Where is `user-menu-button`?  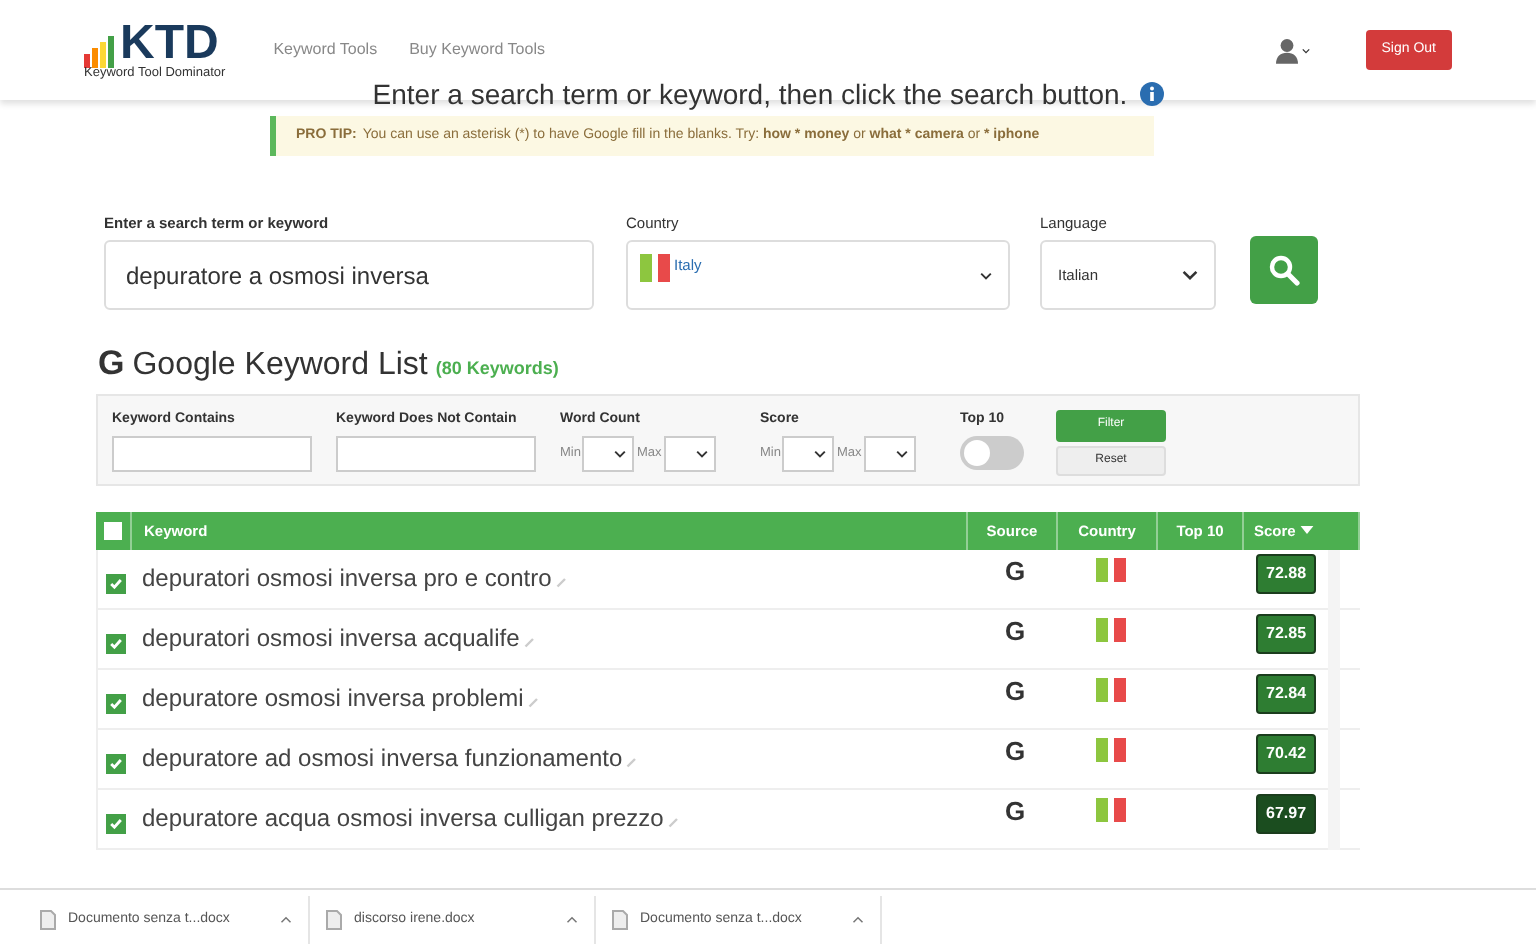
user-menu-button is located at coordinates (1292, 50).